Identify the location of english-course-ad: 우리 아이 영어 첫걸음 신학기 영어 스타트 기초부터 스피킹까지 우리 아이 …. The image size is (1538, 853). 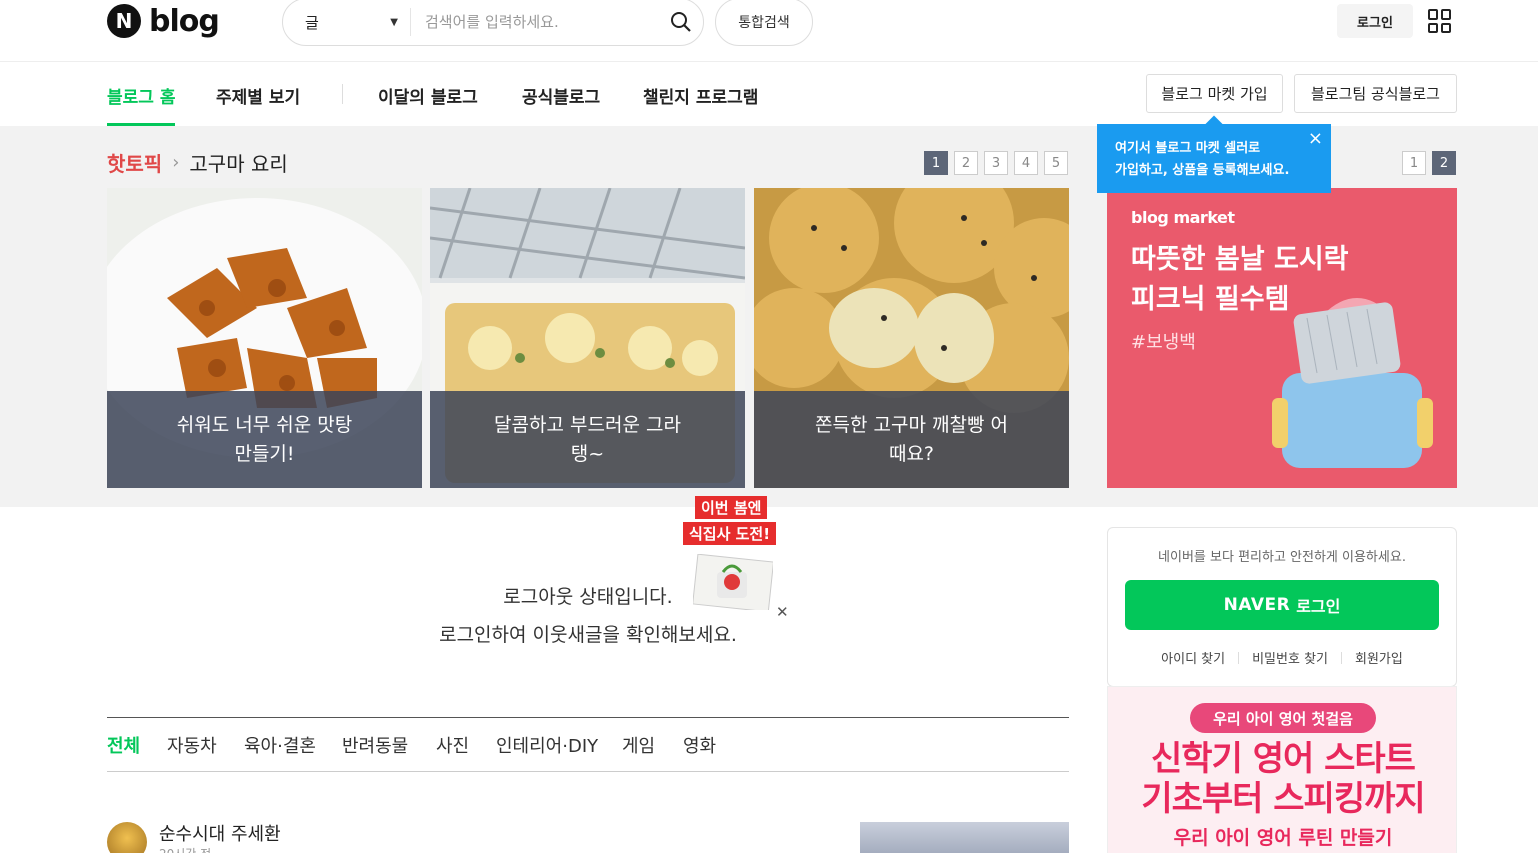
(1282, 769).